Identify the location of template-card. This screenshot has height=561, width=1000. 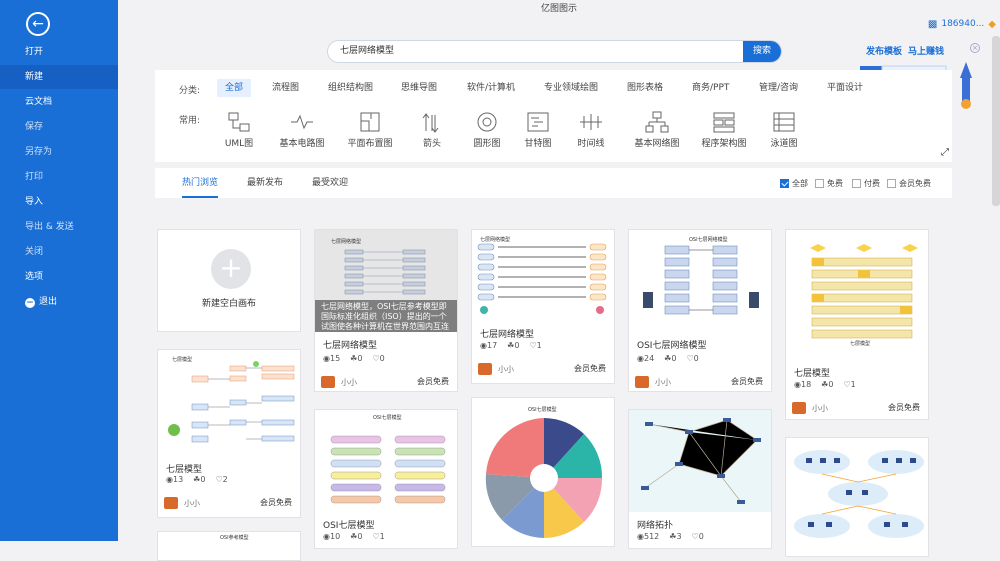
(857, 497).